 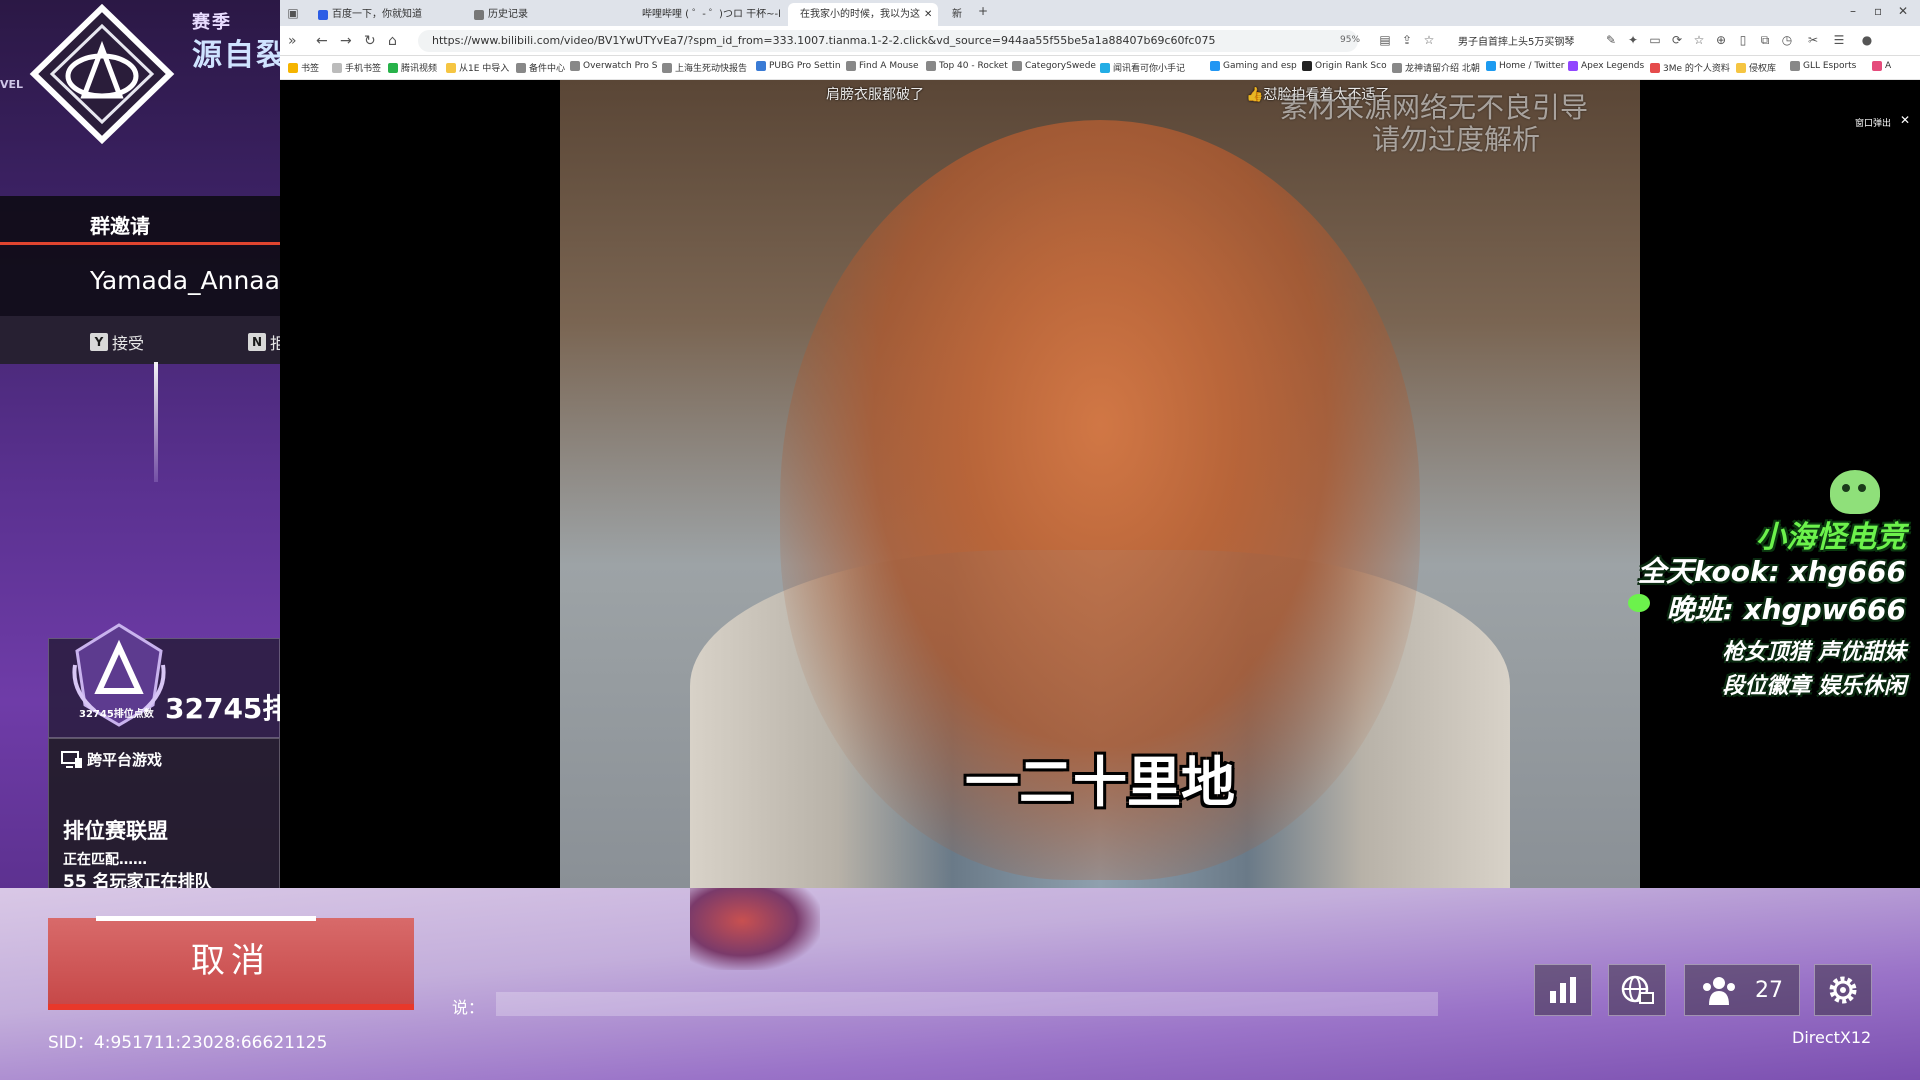 I want to click on bookmark-item: 从1E 中导入, so click(x=477, y=67).